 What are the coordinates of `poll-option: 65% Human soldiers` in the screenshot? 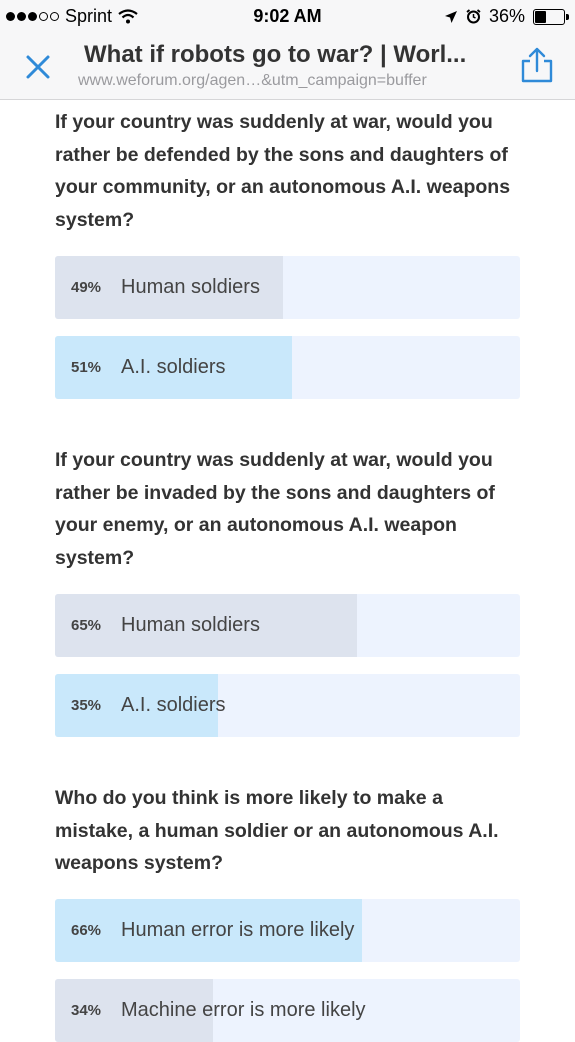 It's located at (287, 625).